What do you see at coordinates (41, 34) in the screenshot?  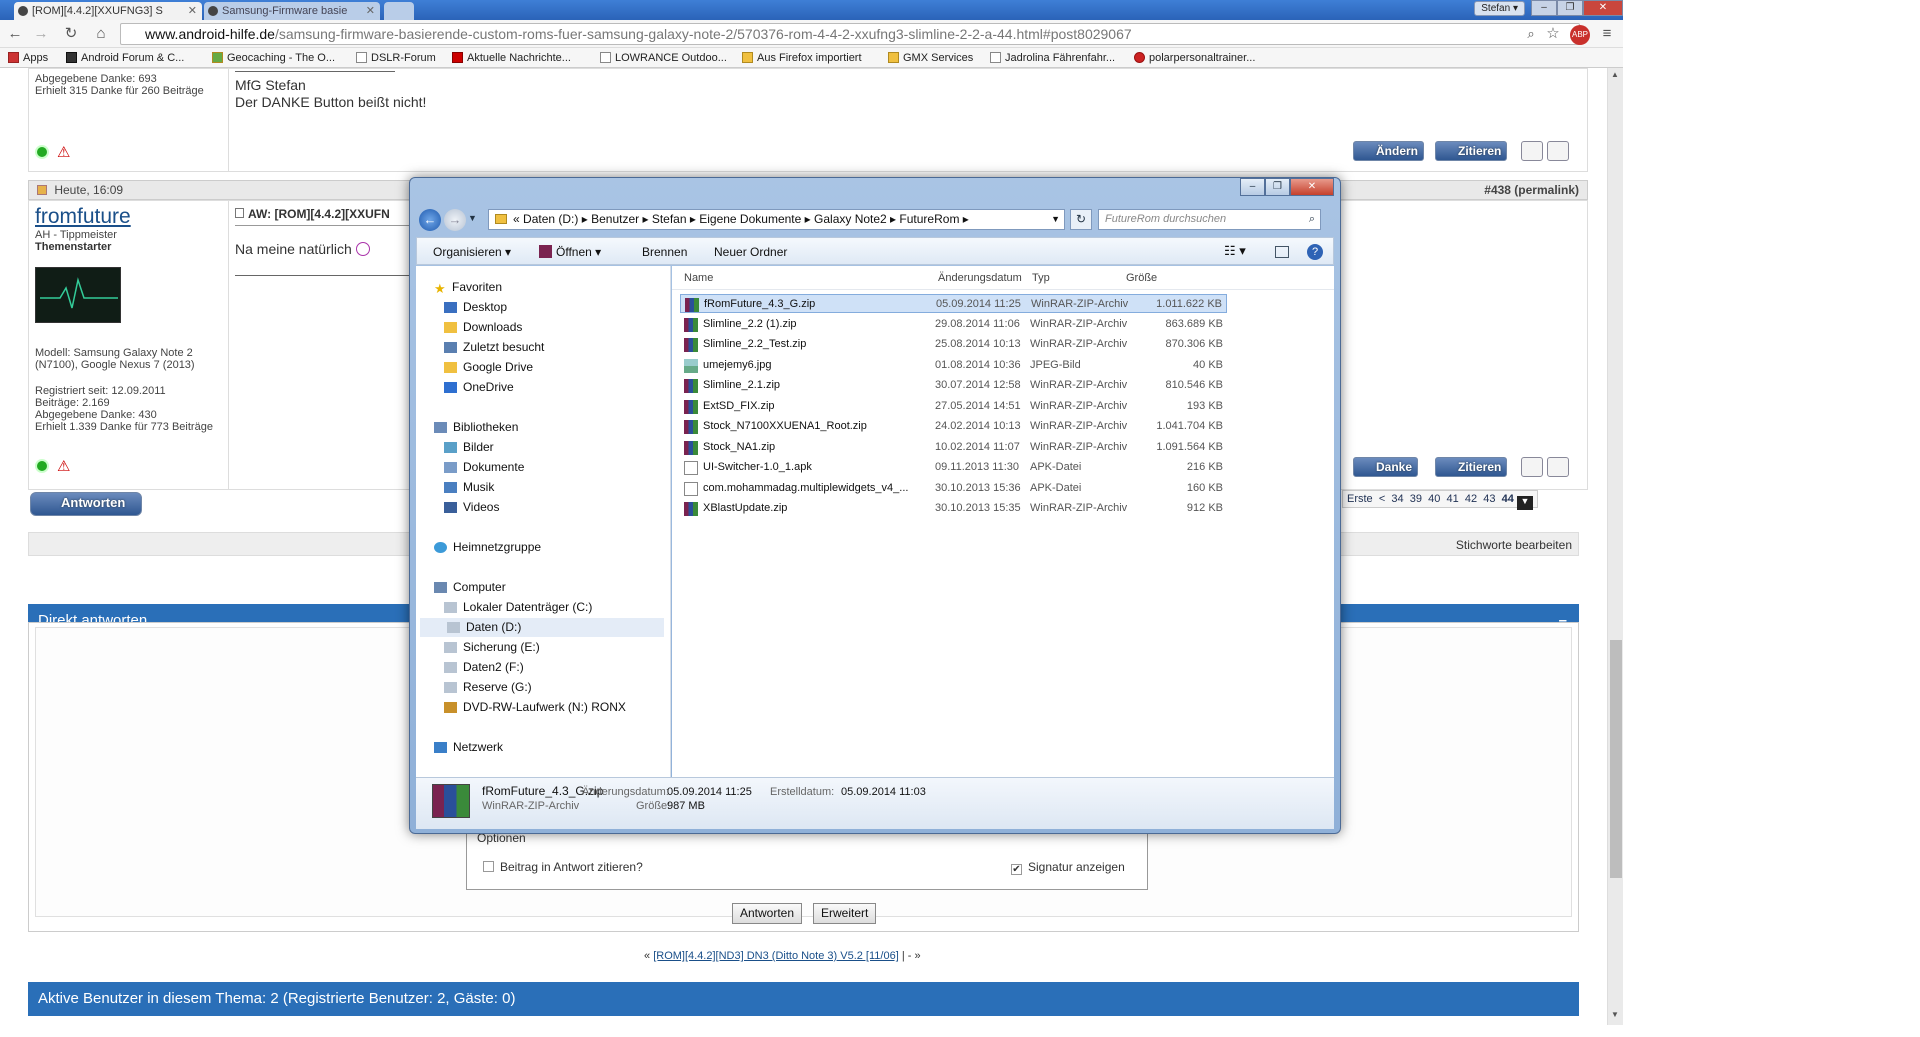 I see `forward-icon: →` at bounding box center [41, 34].